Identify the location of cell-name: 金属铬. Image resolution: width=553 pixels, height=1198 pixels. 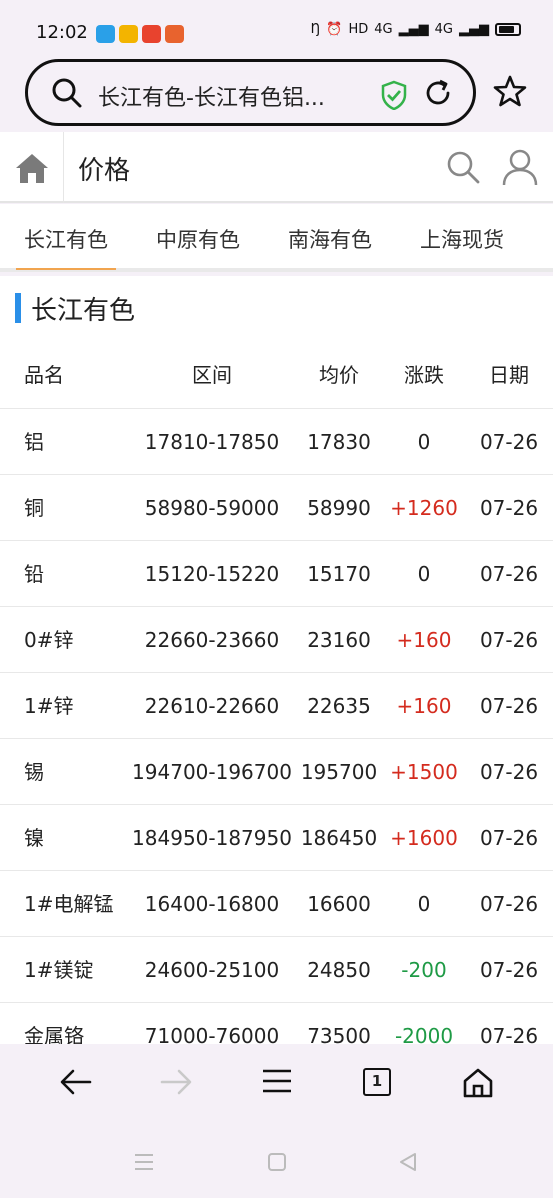
(54, 1034).